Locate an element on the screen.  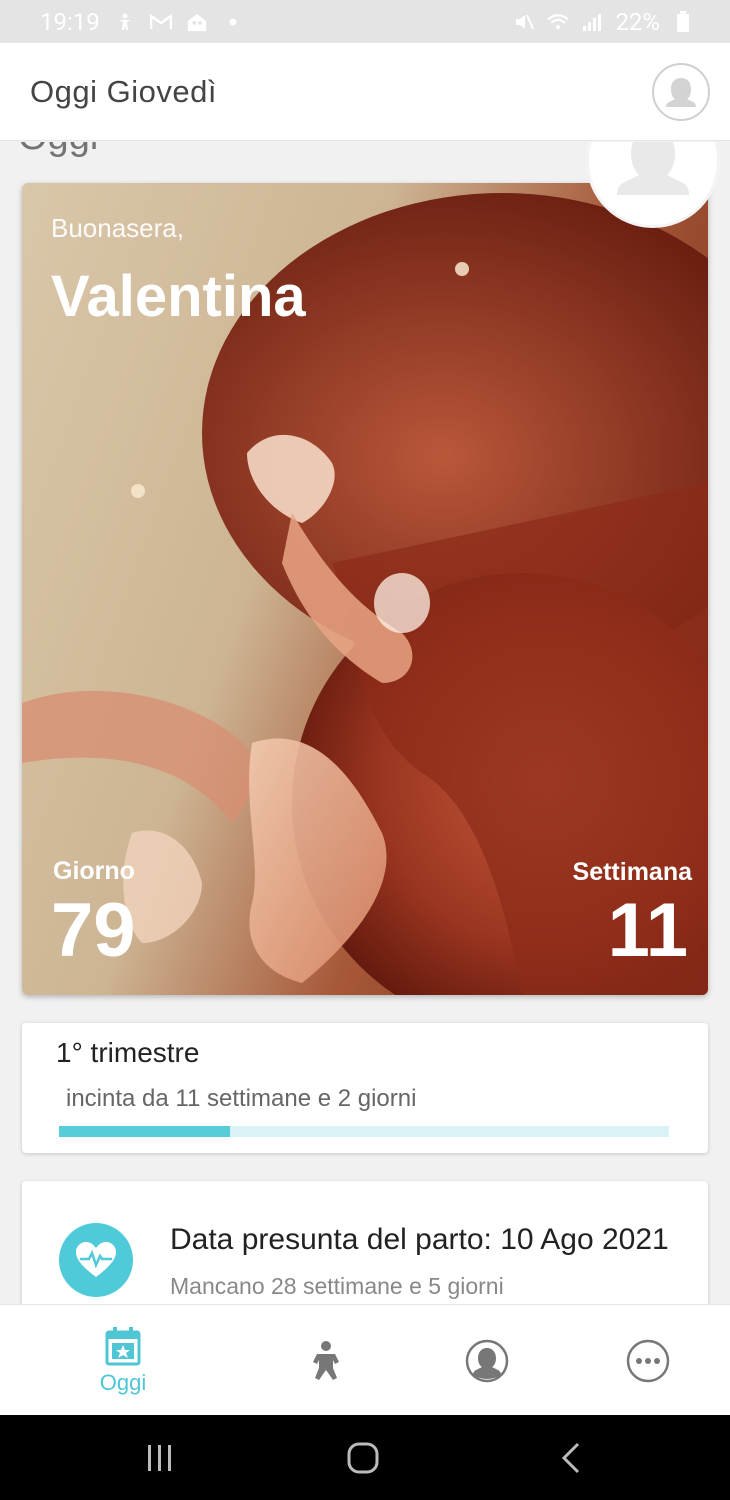
heartbeat-icon is located at coordinates (96, 1259).